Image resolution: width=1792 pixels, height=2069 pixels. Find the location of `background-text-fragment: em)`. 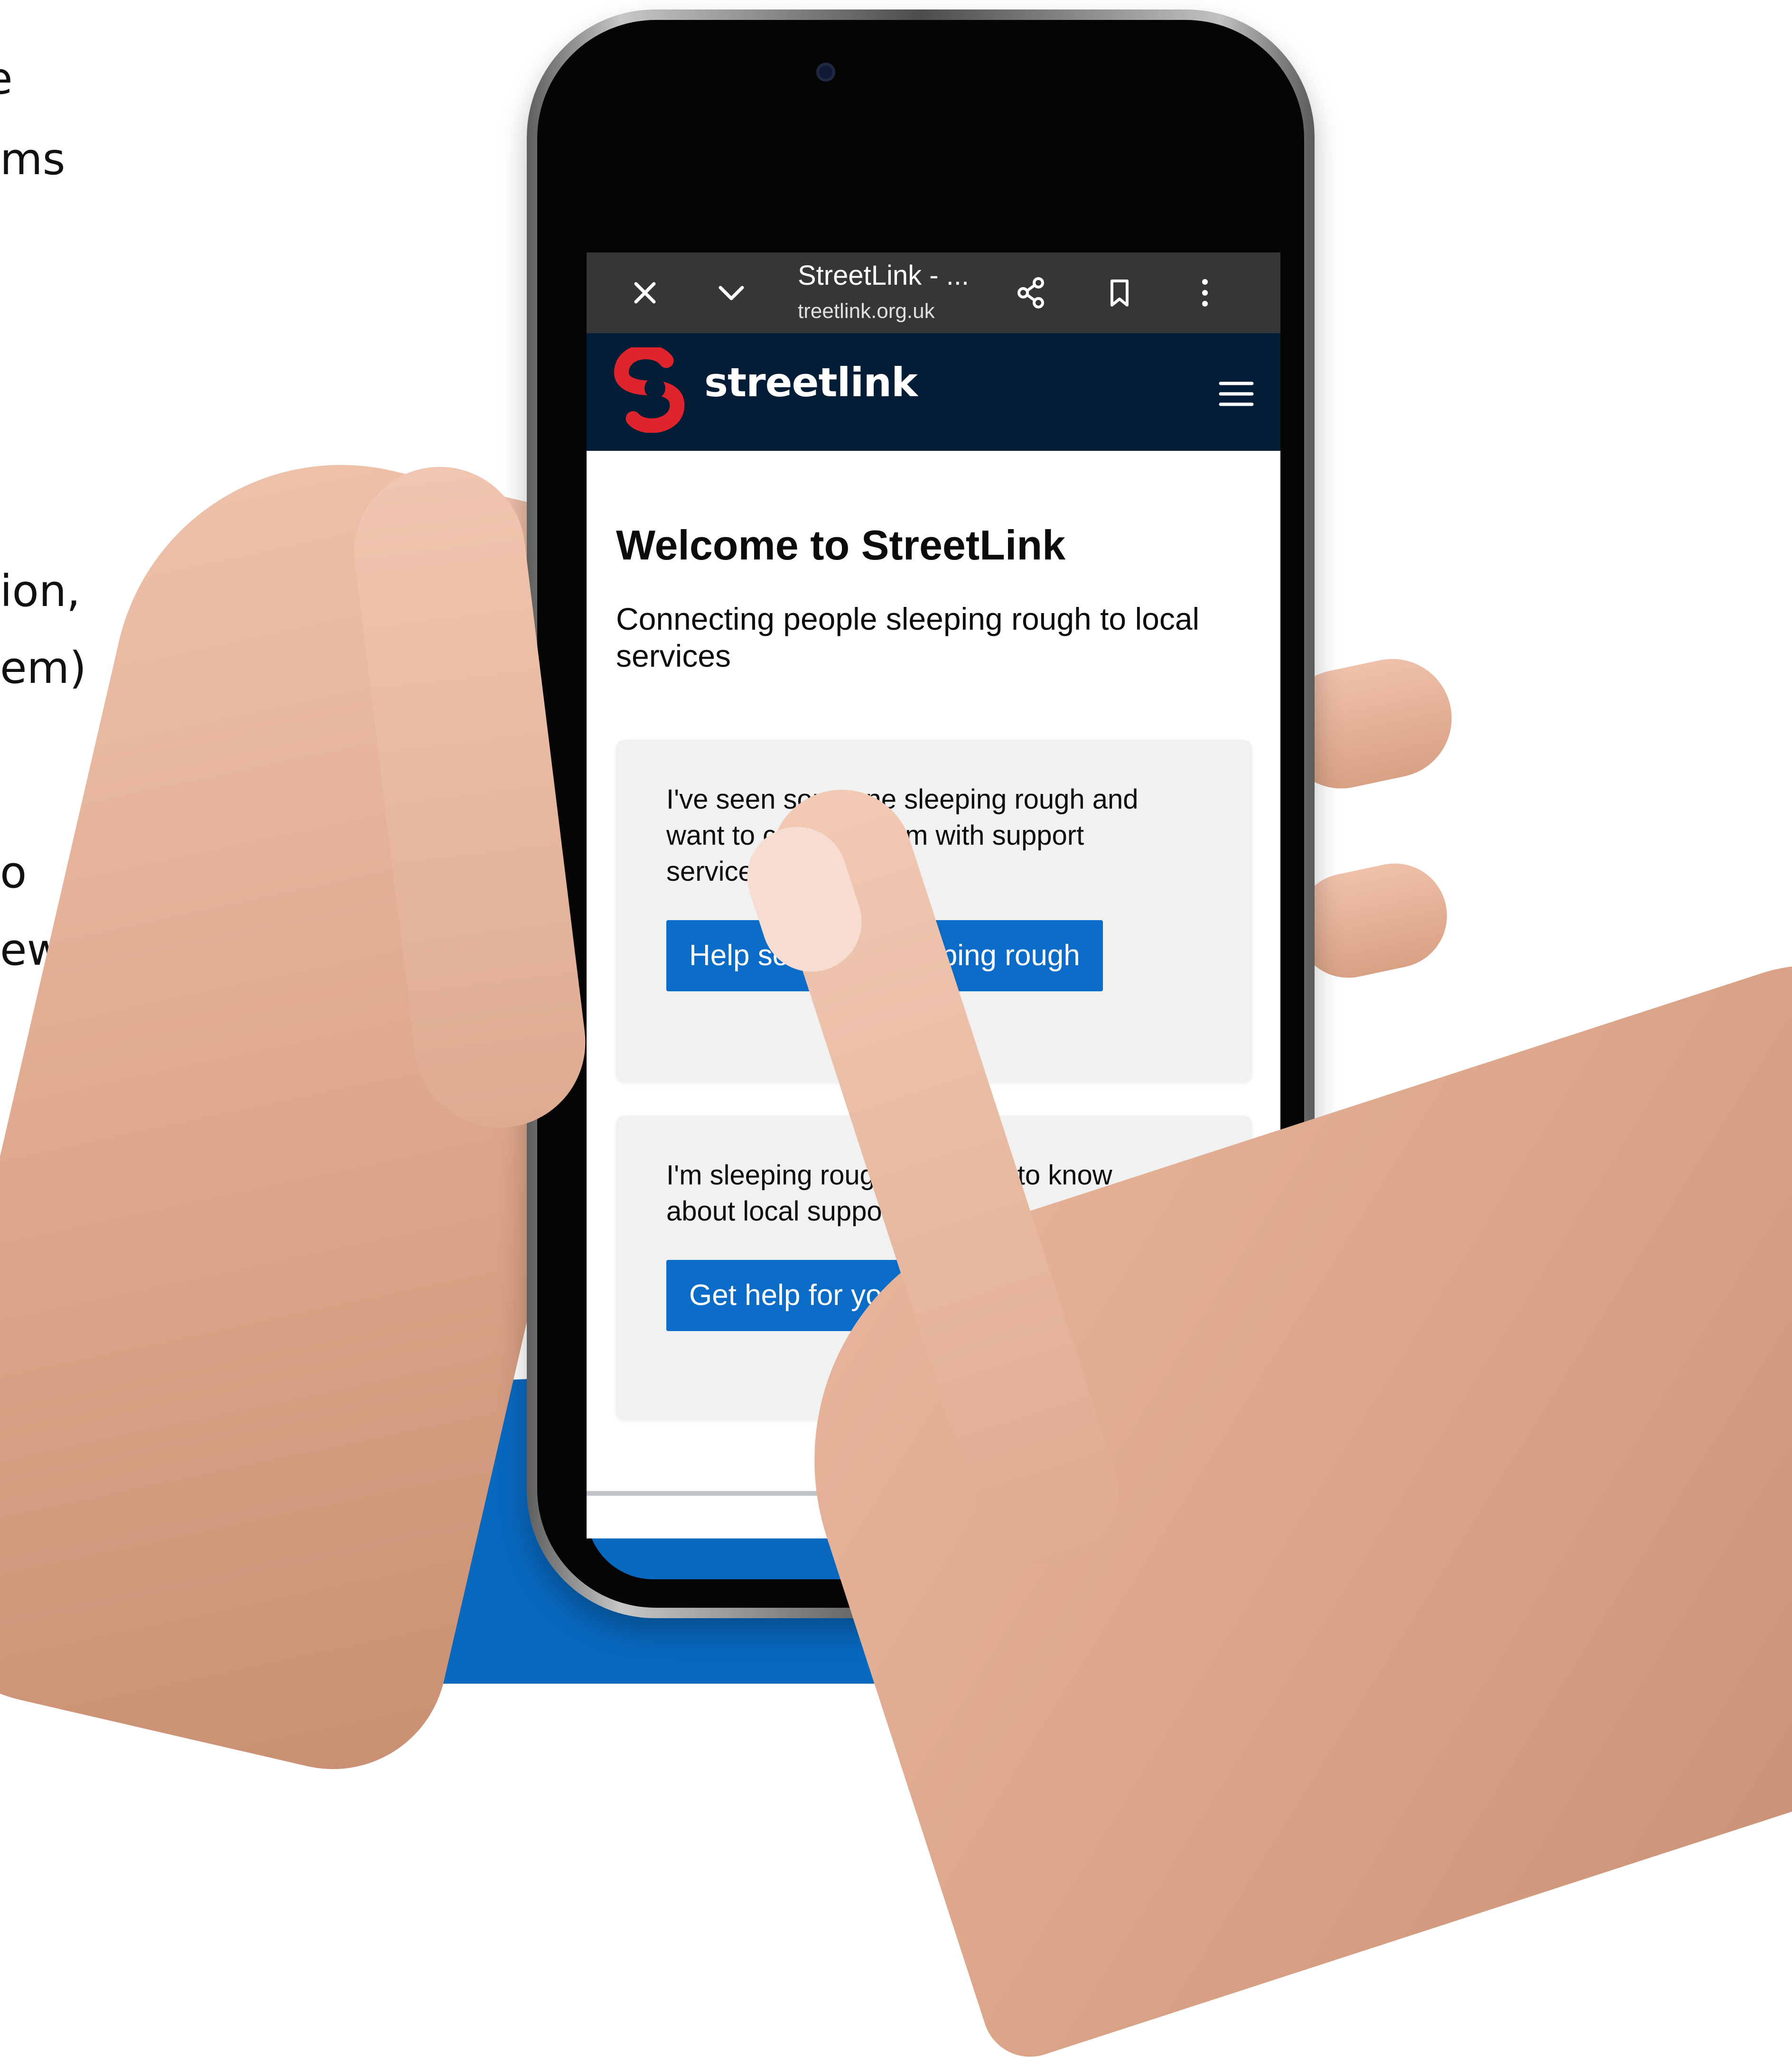

background-text-fragment: em) is located at coordinates (44, 668).